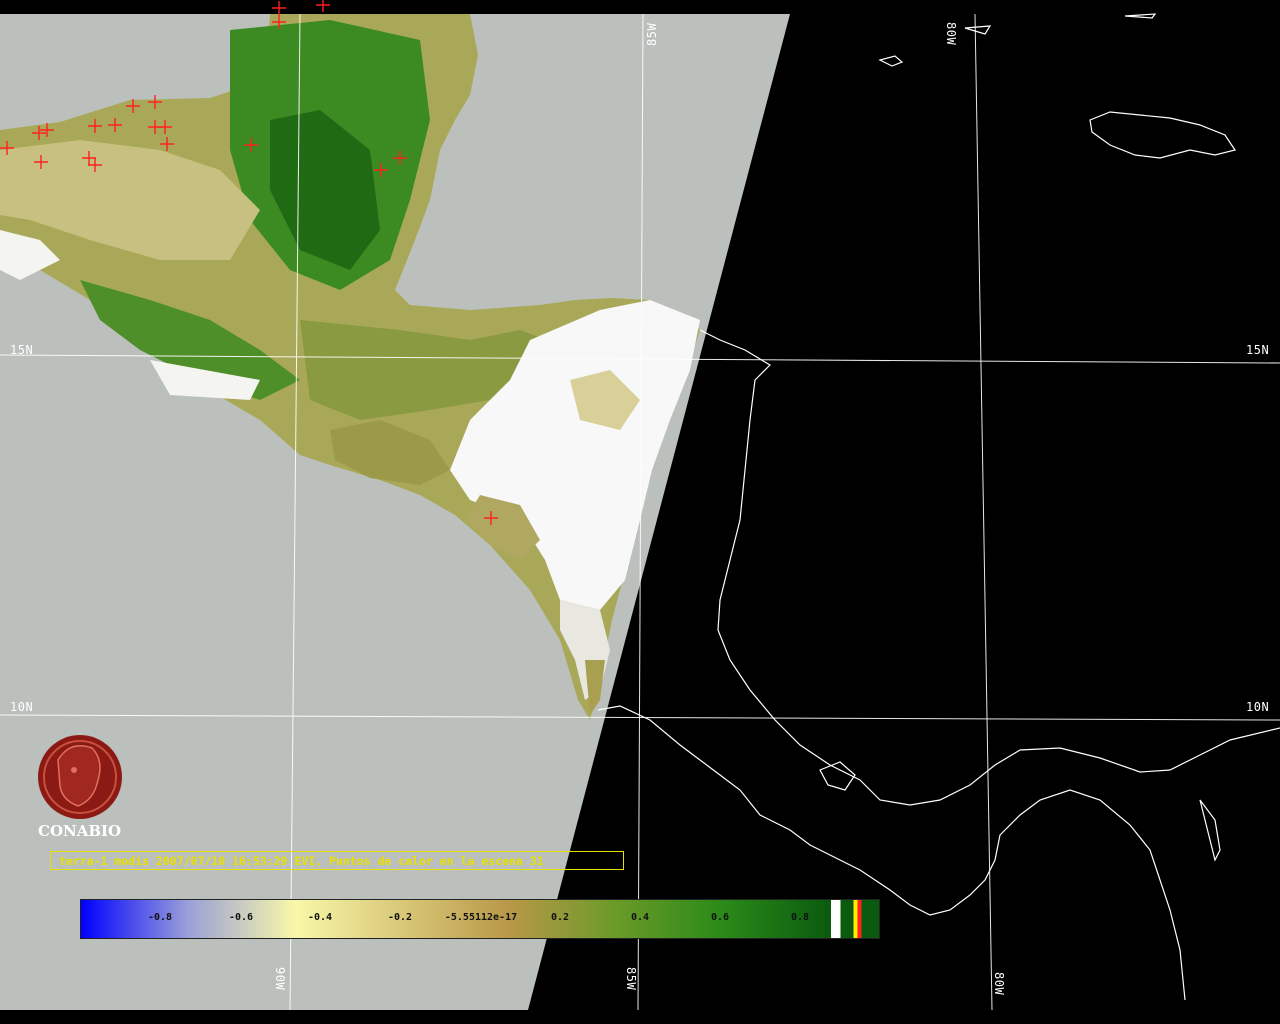 Image resolution: width=1280 pixels, height=1024 pixels. What do you see at coordinates (1258, 707) in the screenshot?
I see `lat-label-10n-right: 10N` at bounding box center [1258, 707].